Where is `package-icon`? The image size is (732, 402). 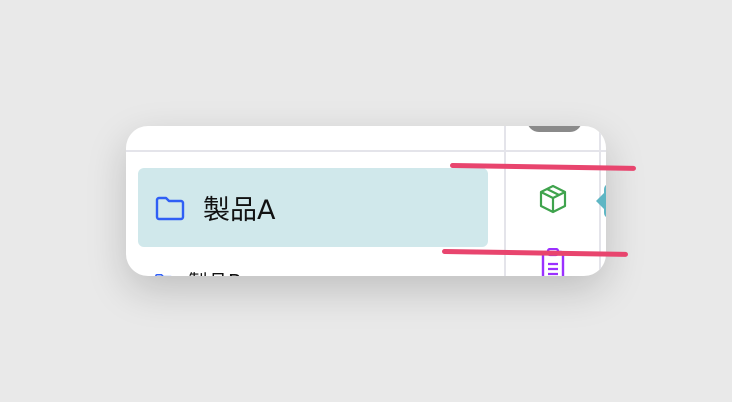
package-icon is located at coordinates (553, 199).